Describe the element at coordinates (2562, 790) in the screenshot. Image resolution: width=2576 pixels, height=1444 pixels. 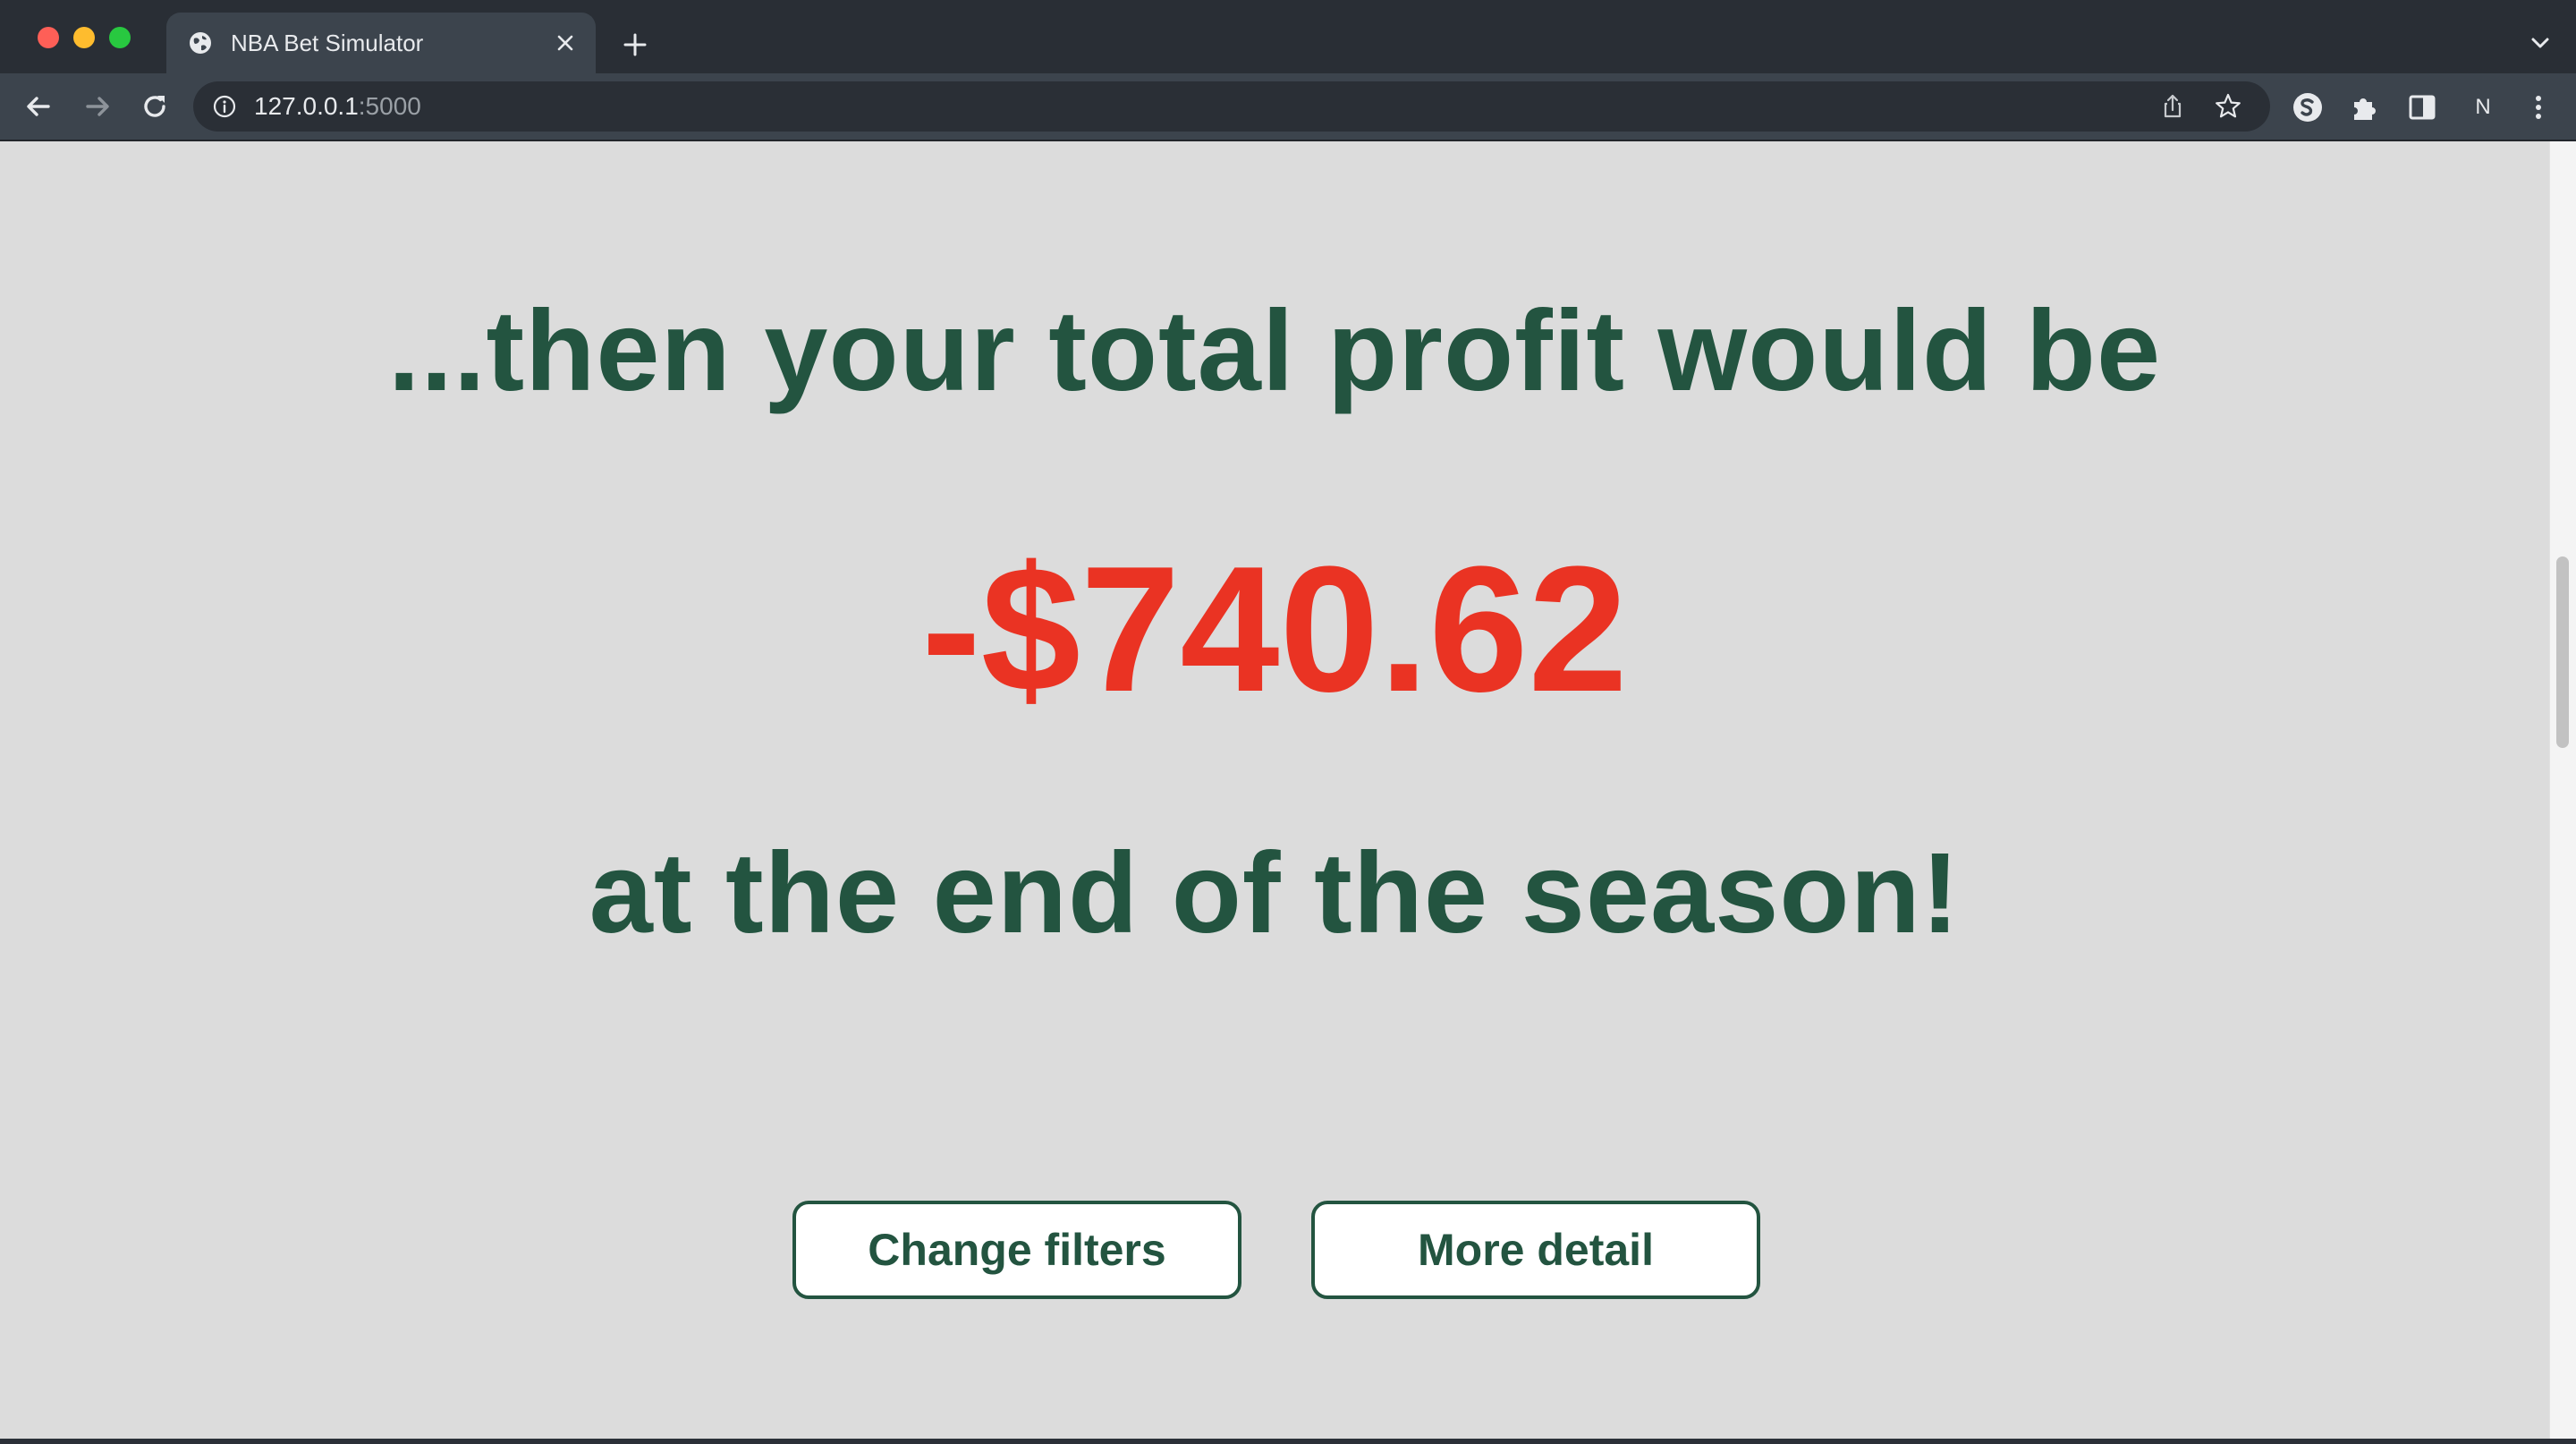
I see `vertical-scrollbar` at that location.